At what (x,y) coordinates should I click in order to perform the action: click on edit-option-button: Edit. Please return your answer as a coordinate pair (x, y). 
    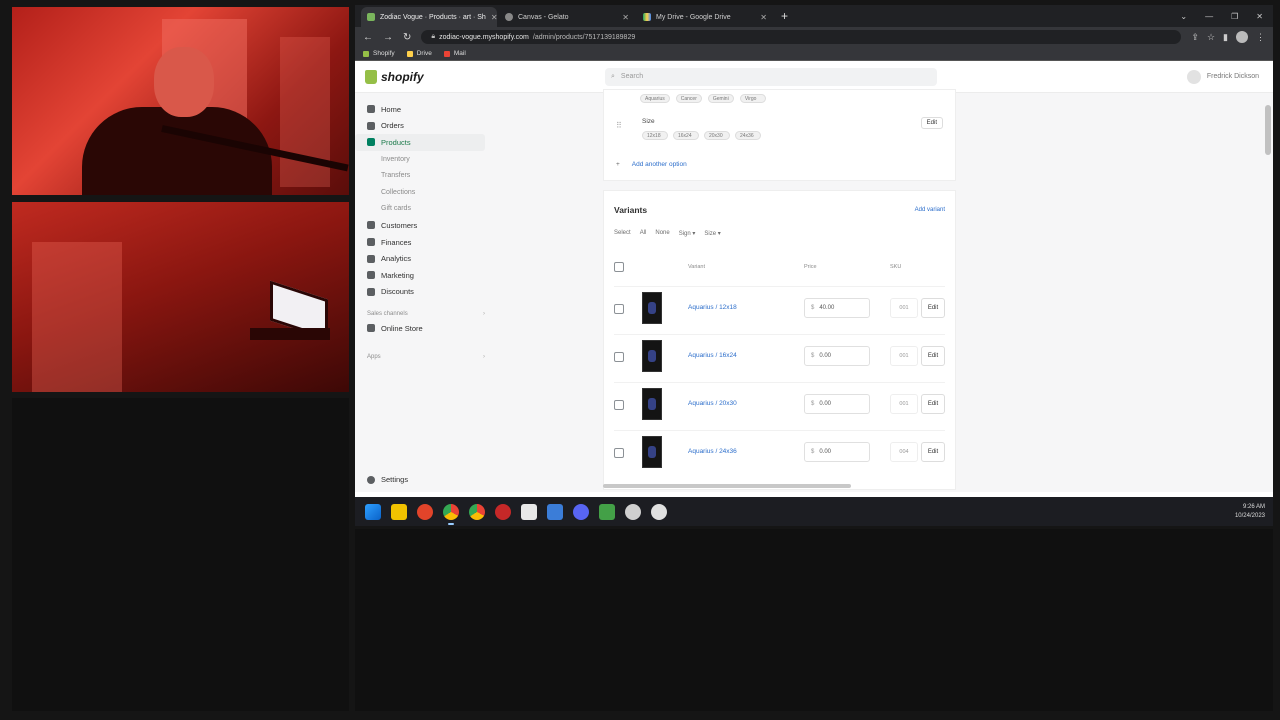
    Looking at the image, I should click on (931, 123).